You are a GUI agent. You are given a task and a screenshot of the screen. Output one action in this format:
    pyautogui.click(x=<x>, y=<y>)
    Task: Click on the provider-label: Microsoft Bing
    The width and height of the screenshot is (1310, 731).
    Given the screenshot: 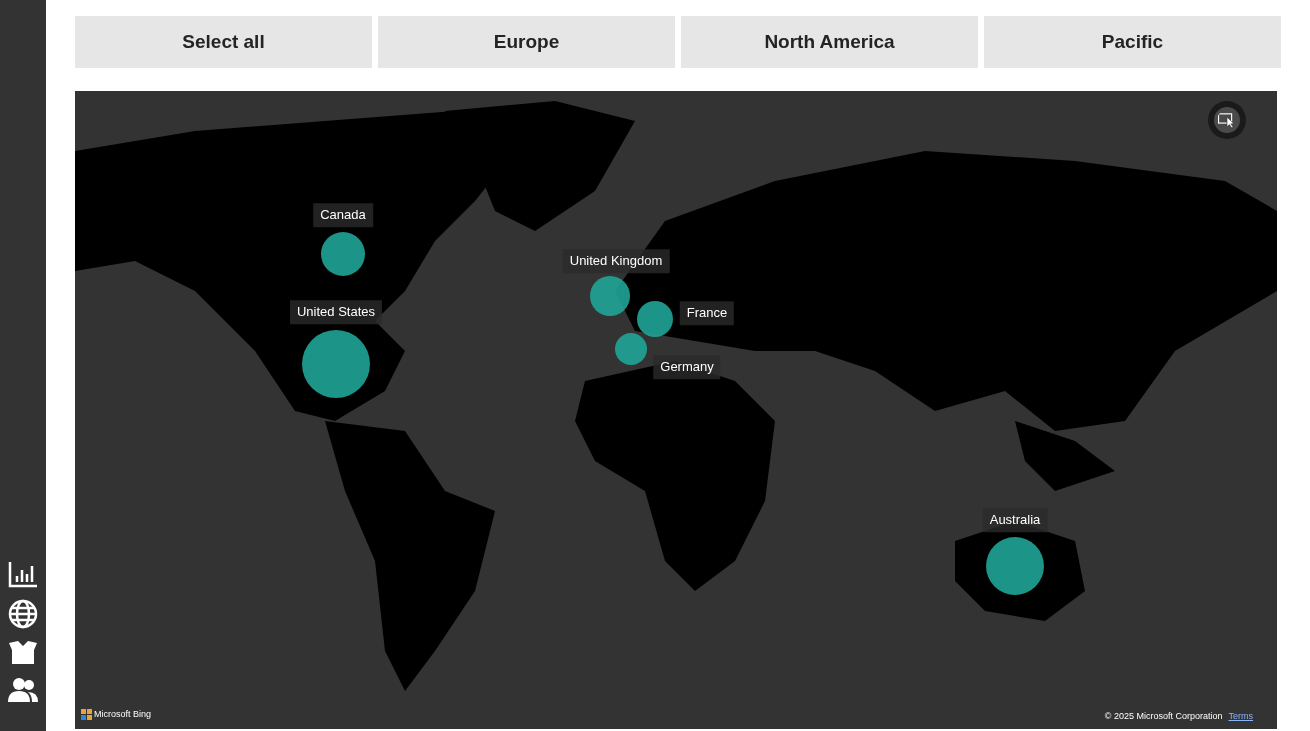 What is the action you would take?
    pyautogui.click(x=123, y=714)
    